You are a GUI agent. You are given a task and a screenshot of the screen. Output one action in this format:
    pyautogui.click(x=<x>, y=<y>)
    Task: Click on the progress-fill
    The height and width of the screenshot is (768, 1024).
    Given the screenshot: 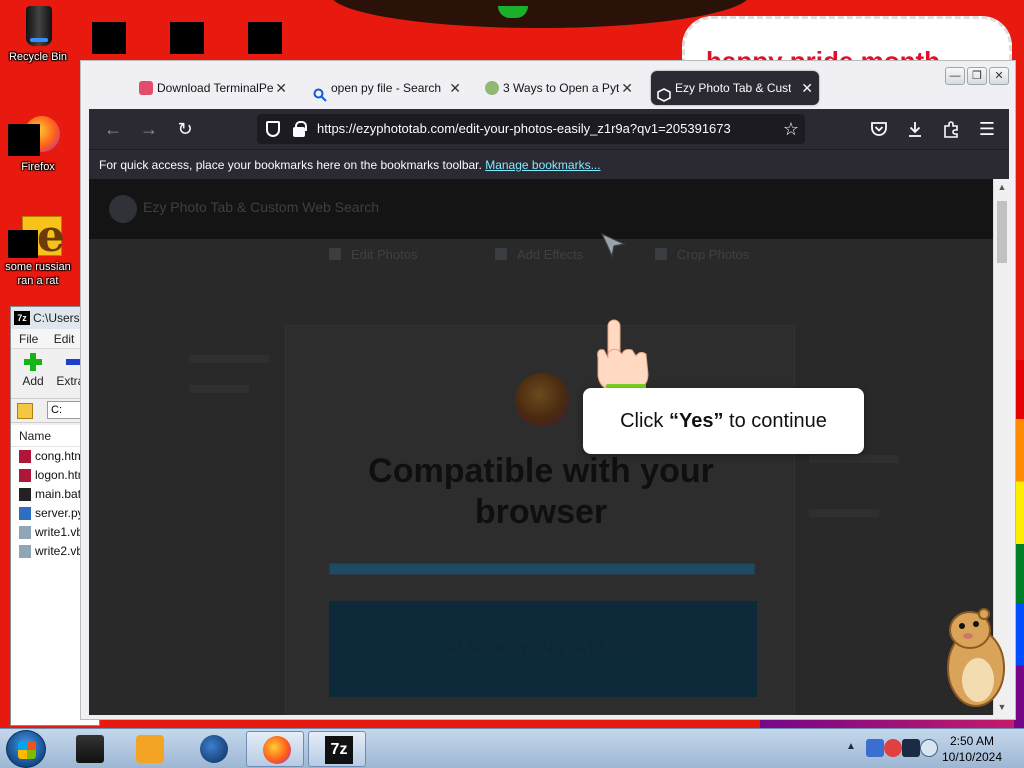 What is the action you would take?
    pyautogui.click(x=542, y=569)
    